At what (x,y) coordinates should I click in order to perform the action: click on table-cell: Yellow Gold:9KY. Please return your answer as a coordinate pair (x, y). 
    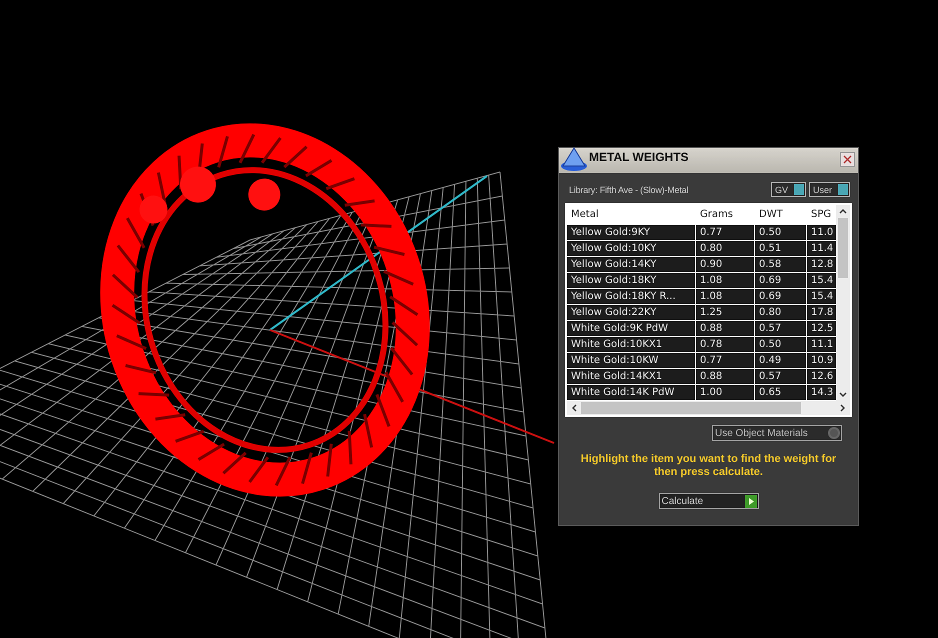
    Looking at the image, I should click on (631, 232).